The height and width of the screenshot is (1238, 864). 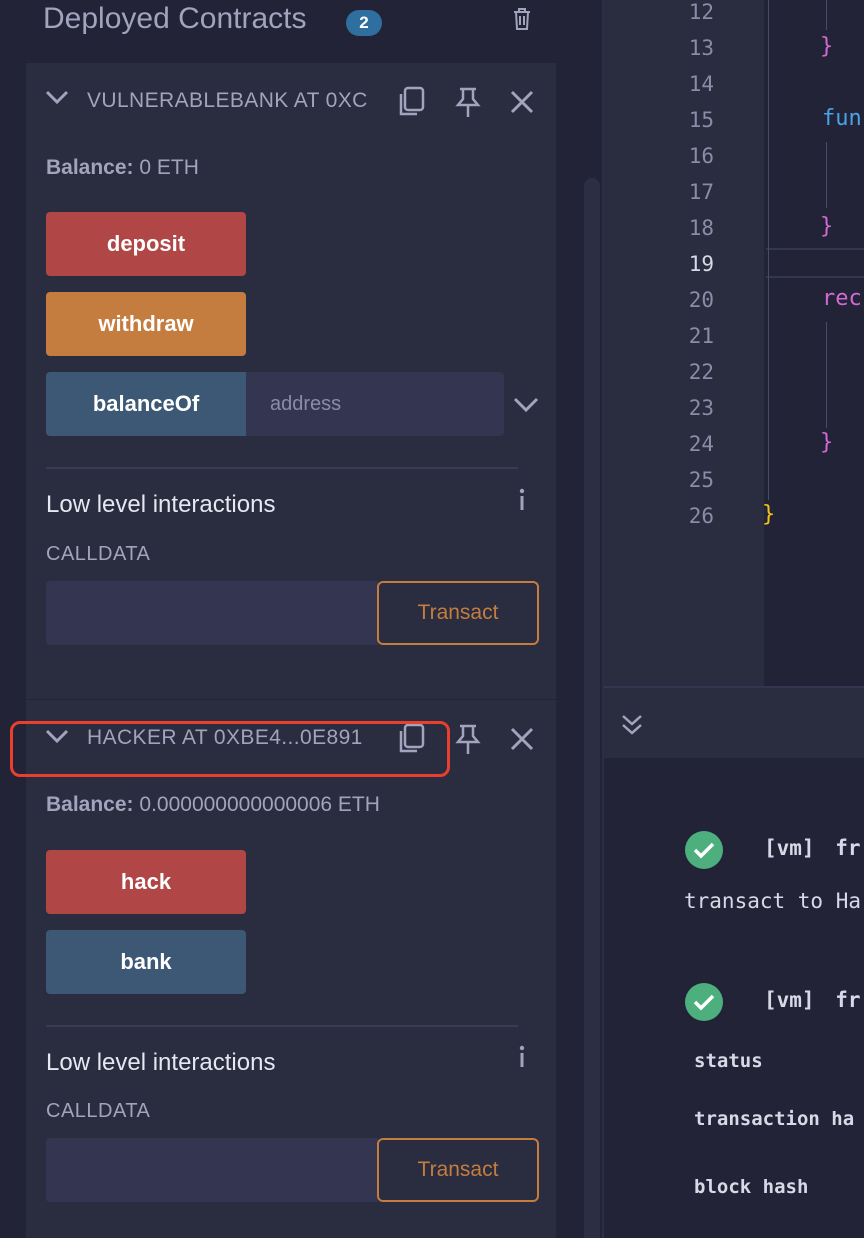 I want to click on balance-value: 0 ETH, so click(x=169, y=167).